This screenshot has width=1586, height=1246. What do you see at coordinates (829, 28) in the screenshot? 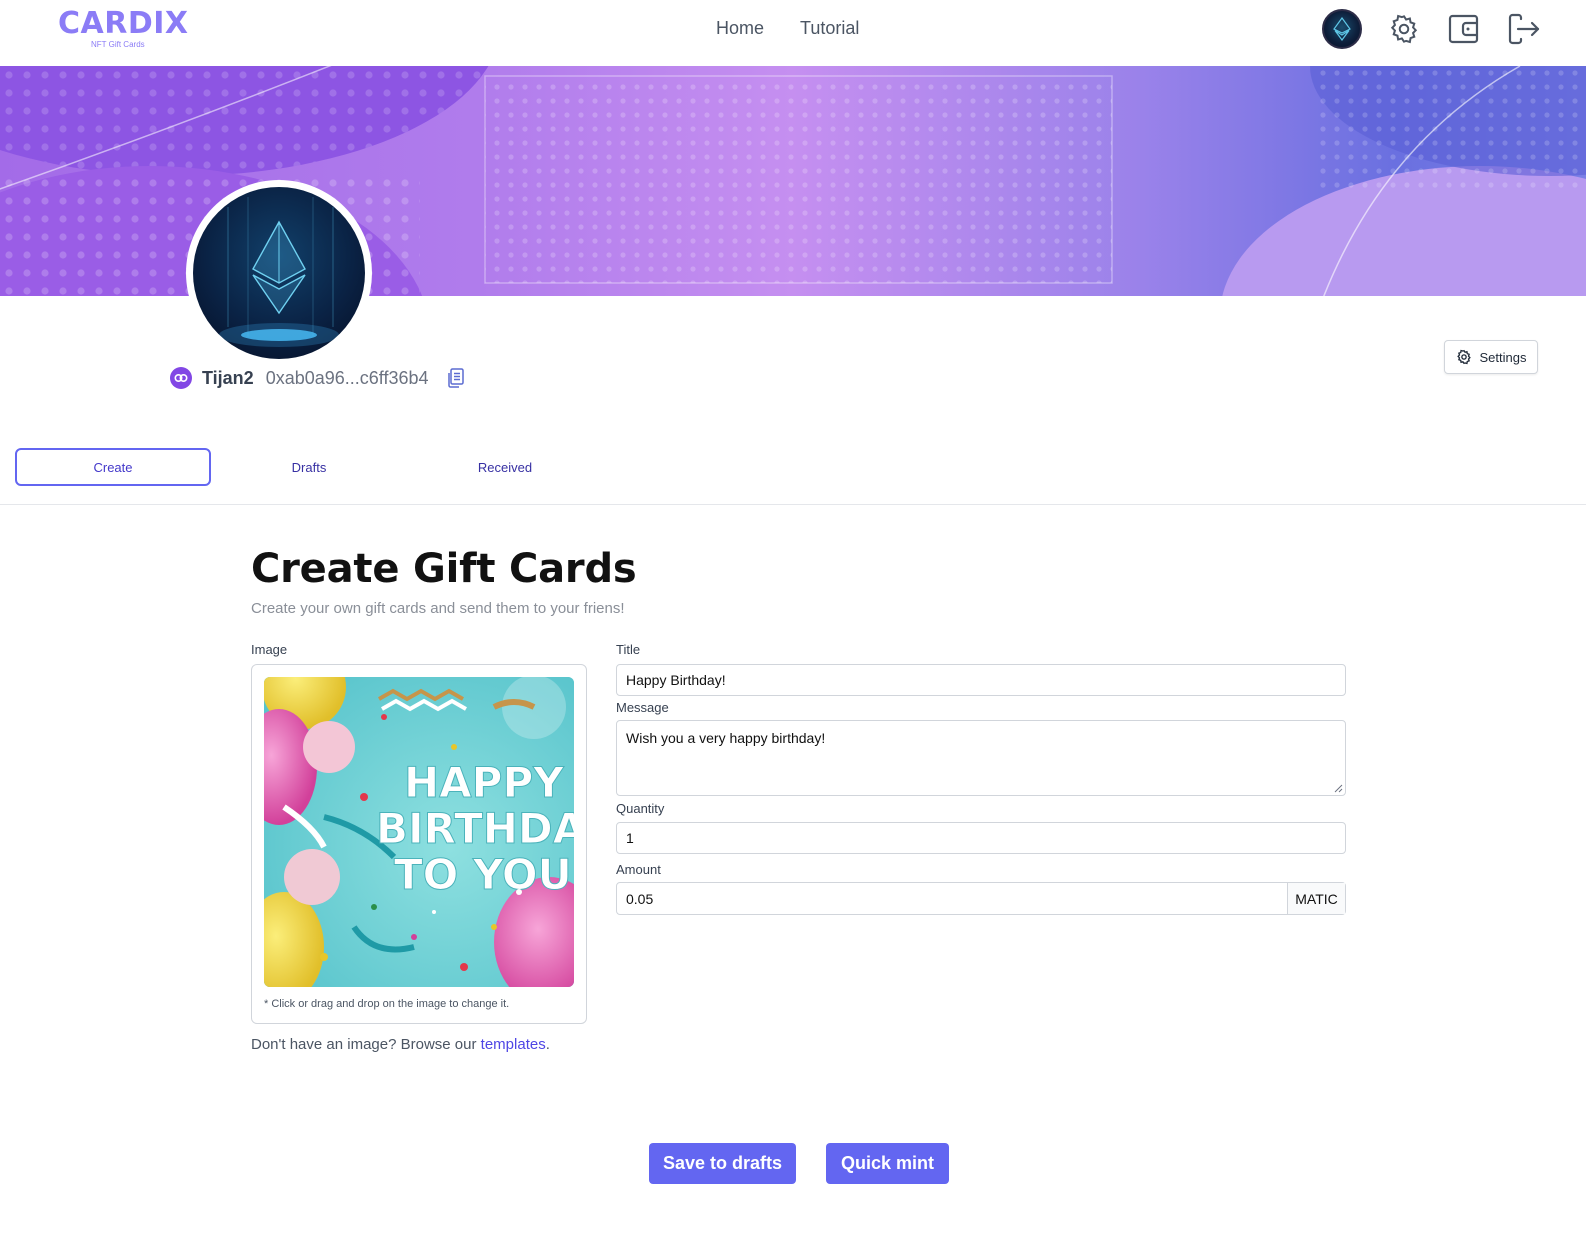
I see `nav-tutorial-link: Tutorial` at bounding box center [829, 28].